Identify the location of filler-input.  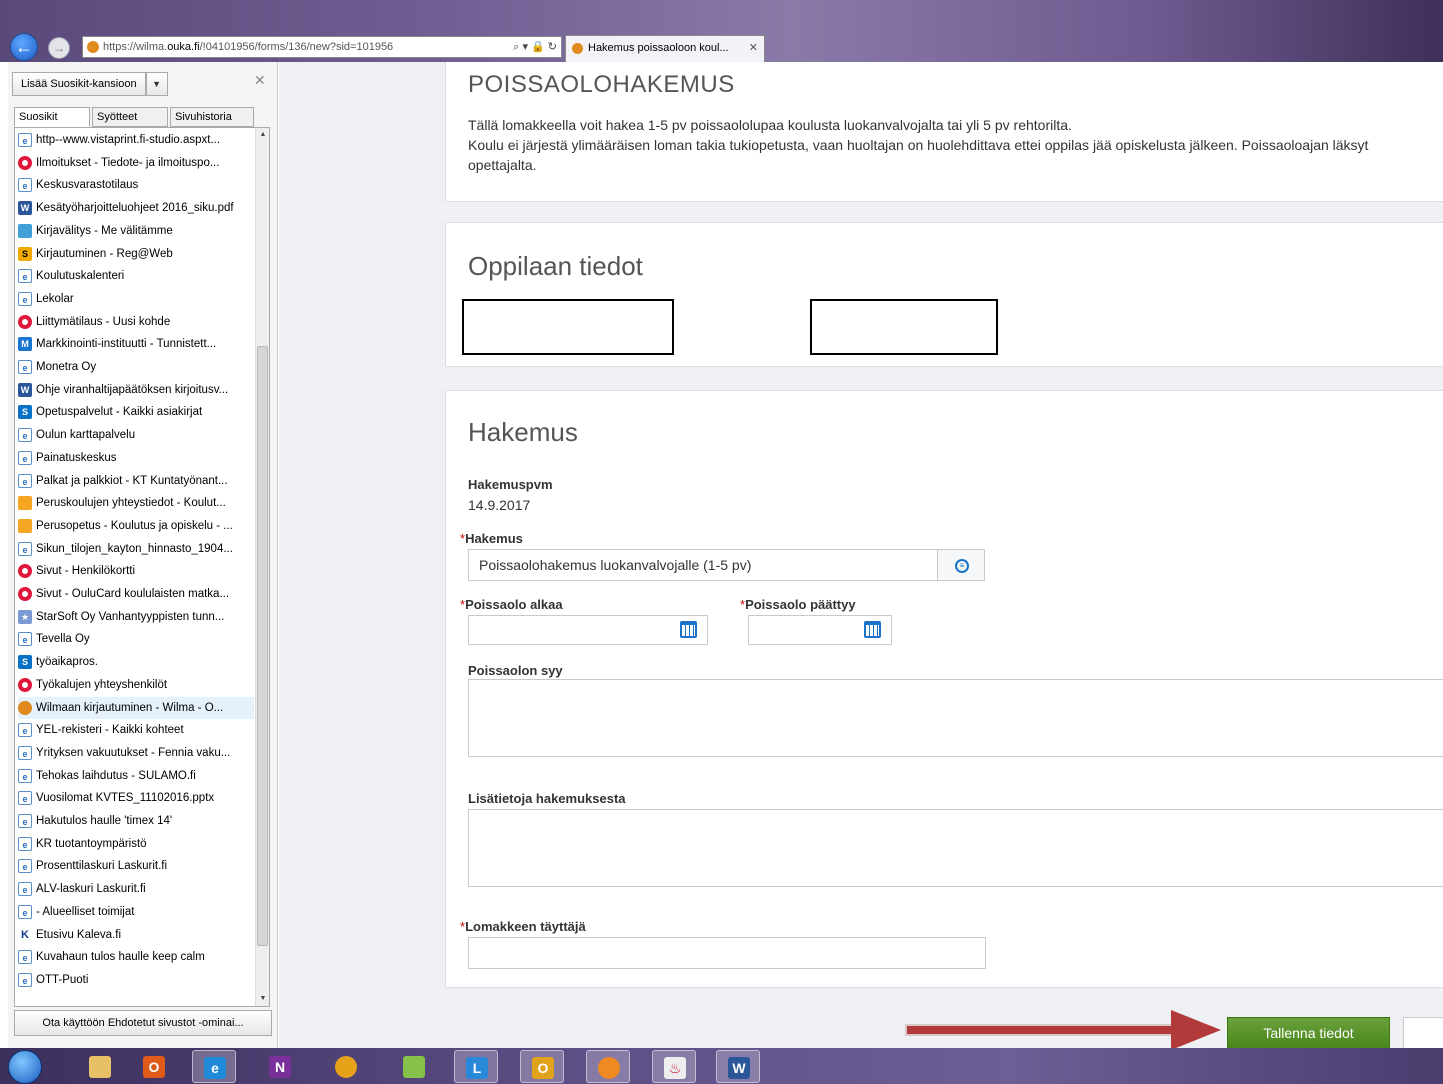
(727, 953).